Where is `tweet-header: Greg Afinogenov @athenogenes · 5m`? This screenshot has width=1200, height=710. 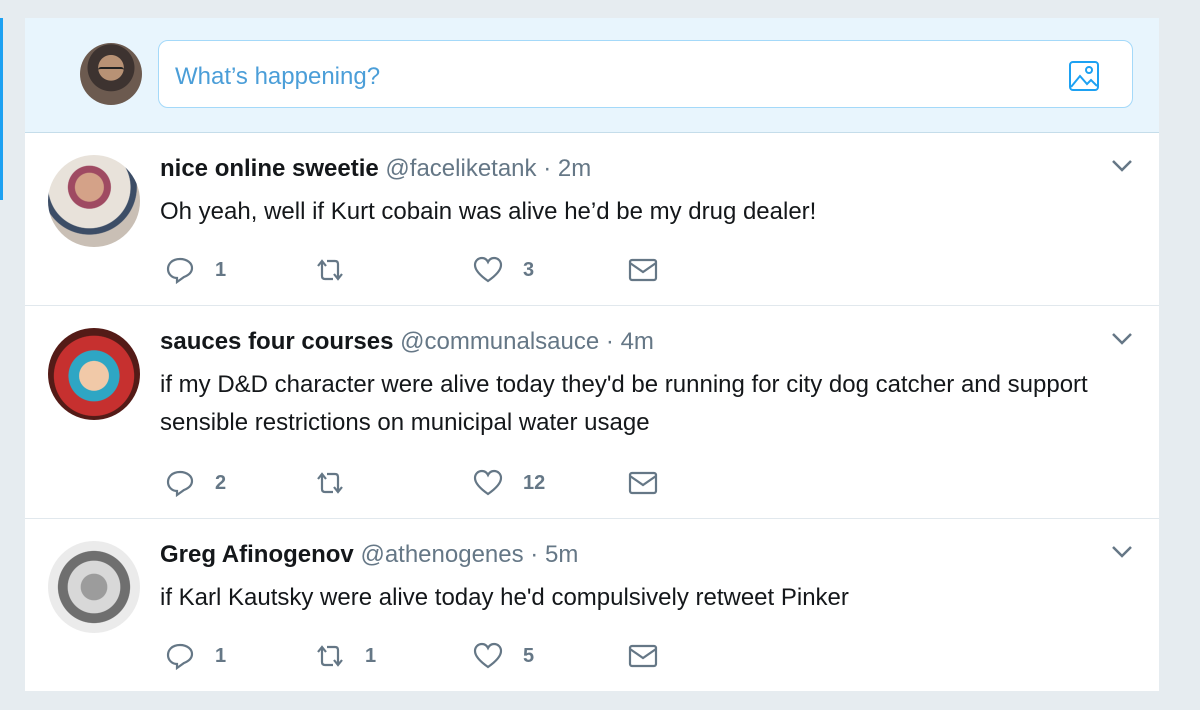
tweet-header: Greg Afinogenov @athenogenes · 5m is located at coordinates (369, 555).